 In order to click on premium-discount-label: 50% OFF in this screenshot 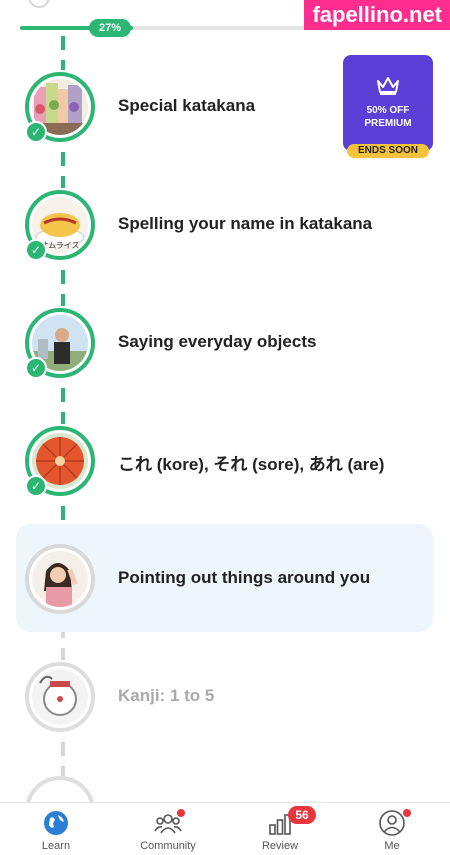, I will do `click(388, 110)`.